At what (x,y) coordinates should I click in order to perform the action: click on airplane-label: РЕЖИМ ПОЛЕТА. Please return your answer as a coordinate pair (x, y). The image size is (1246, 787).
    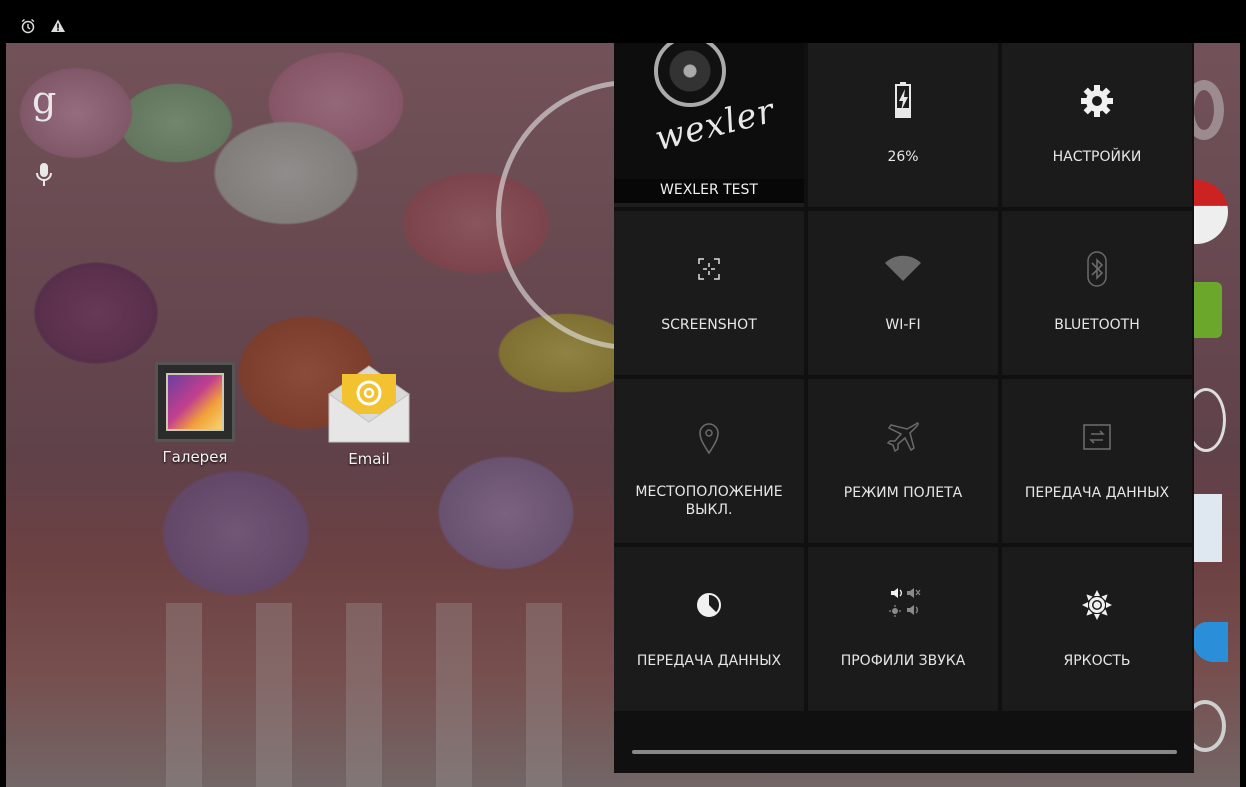
    Looking at the image, I should click on (903, 493).